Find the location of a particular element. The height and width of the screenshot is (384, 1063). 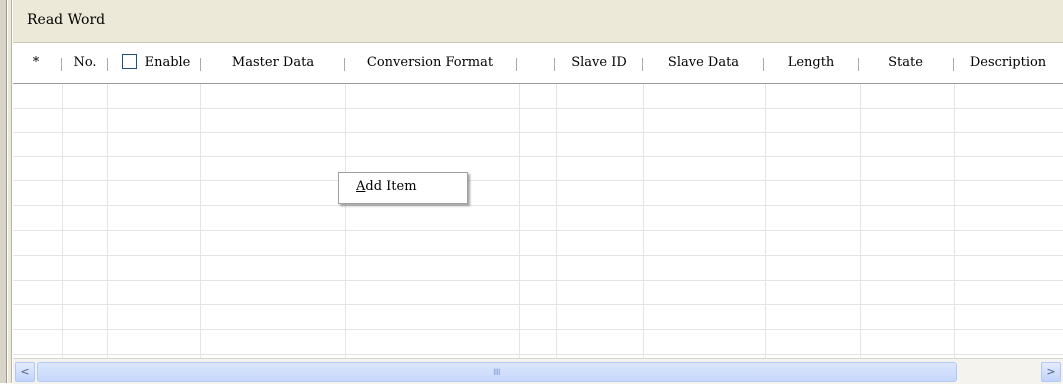

grip-icon: IIII is located at coordinates (497, 373).